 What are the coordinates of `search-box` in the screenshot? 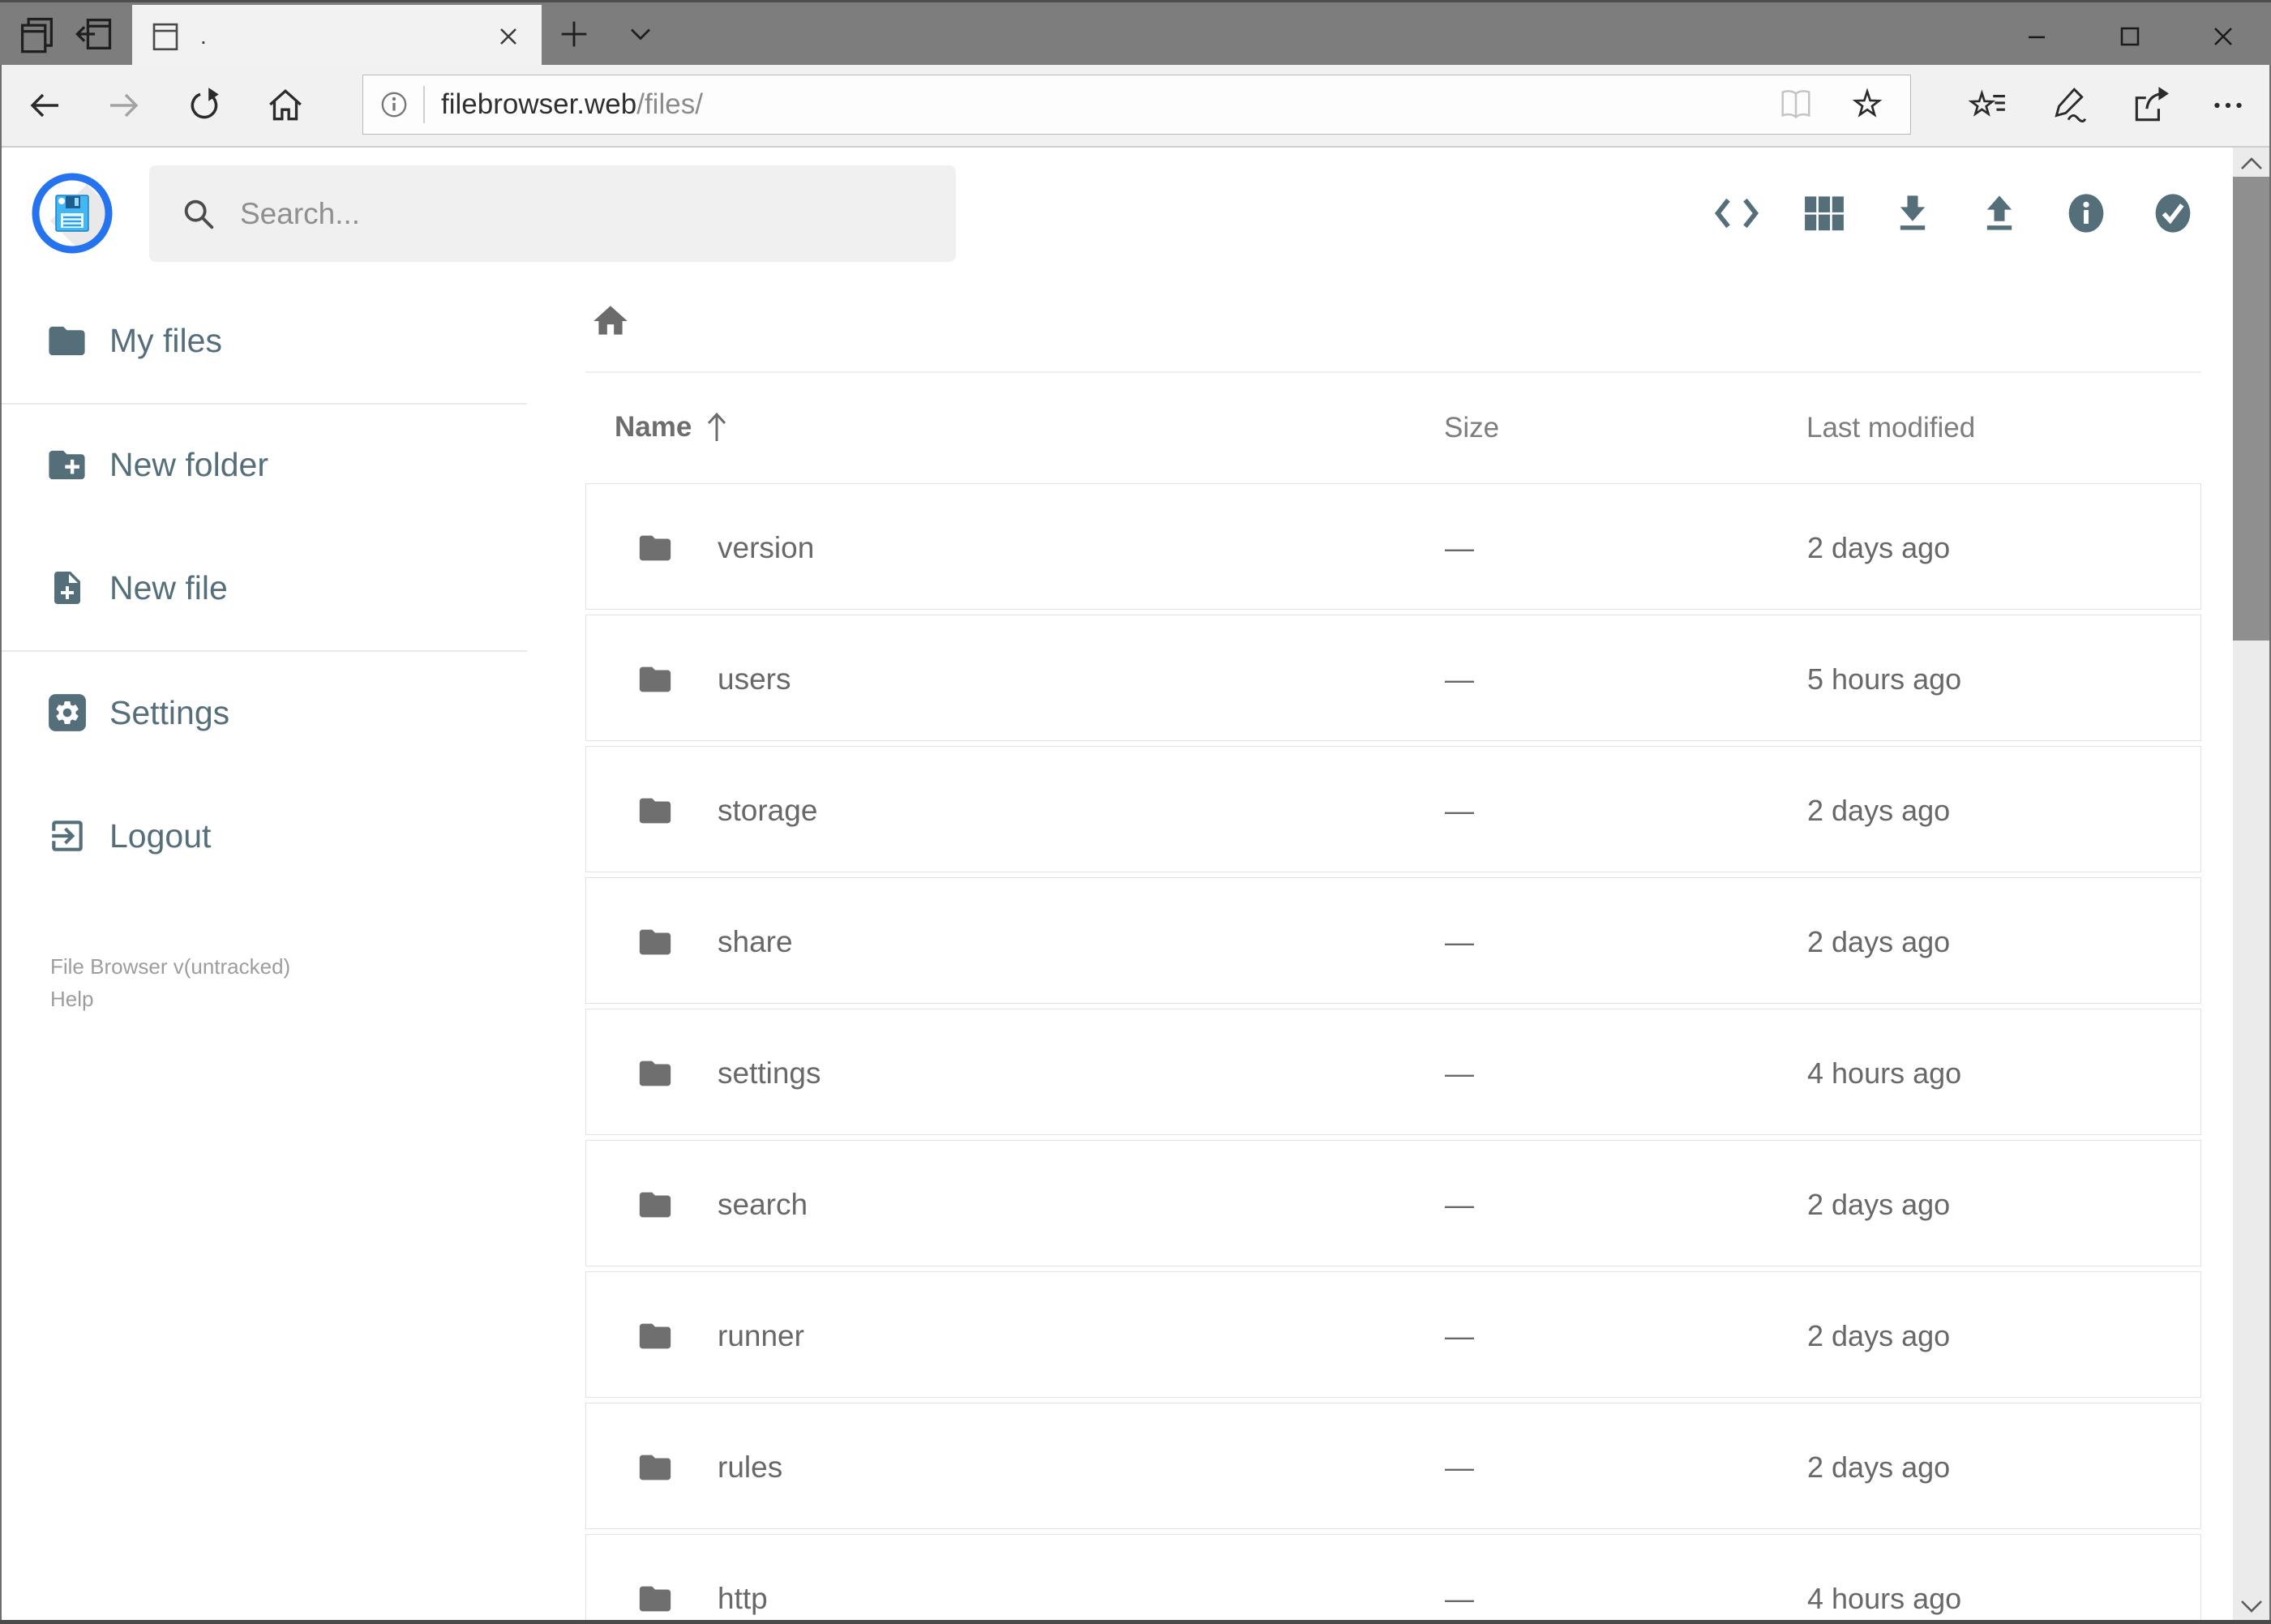 It's located at (552, 214).